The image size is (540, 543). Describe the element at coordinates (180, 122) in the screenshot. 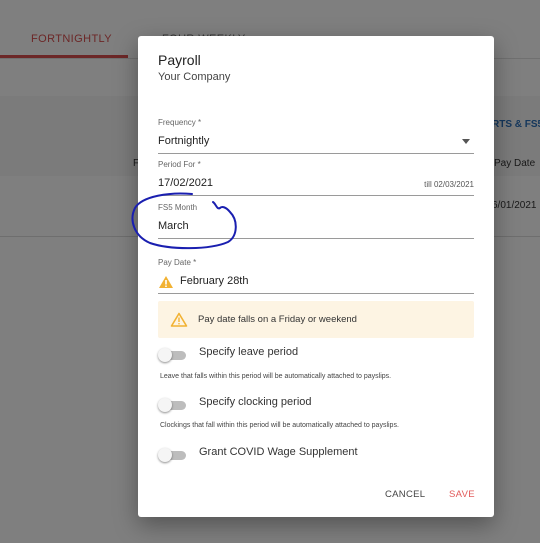

I see `frequency-label: Frequency *` at that location.